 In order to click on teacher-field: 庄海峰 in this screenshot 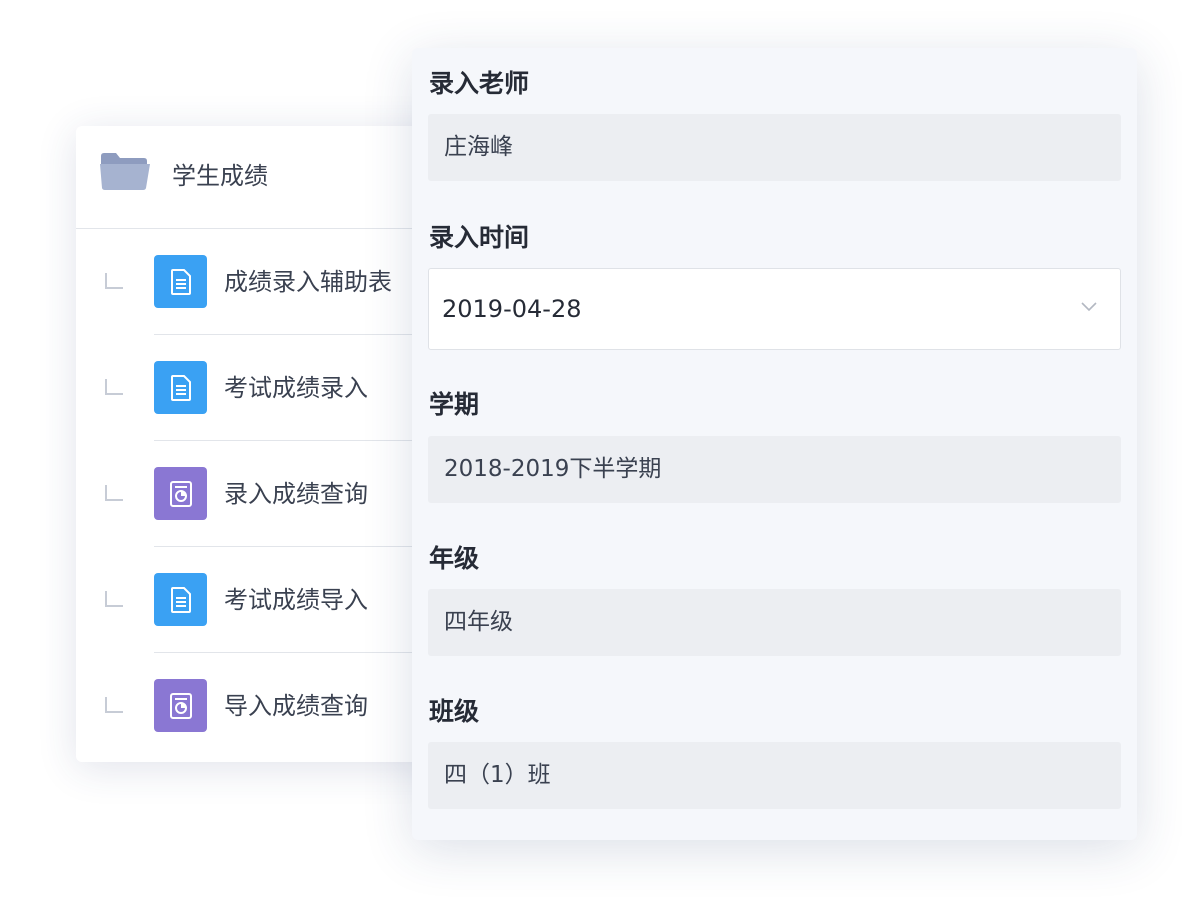, I will do `click(774, 147)`.